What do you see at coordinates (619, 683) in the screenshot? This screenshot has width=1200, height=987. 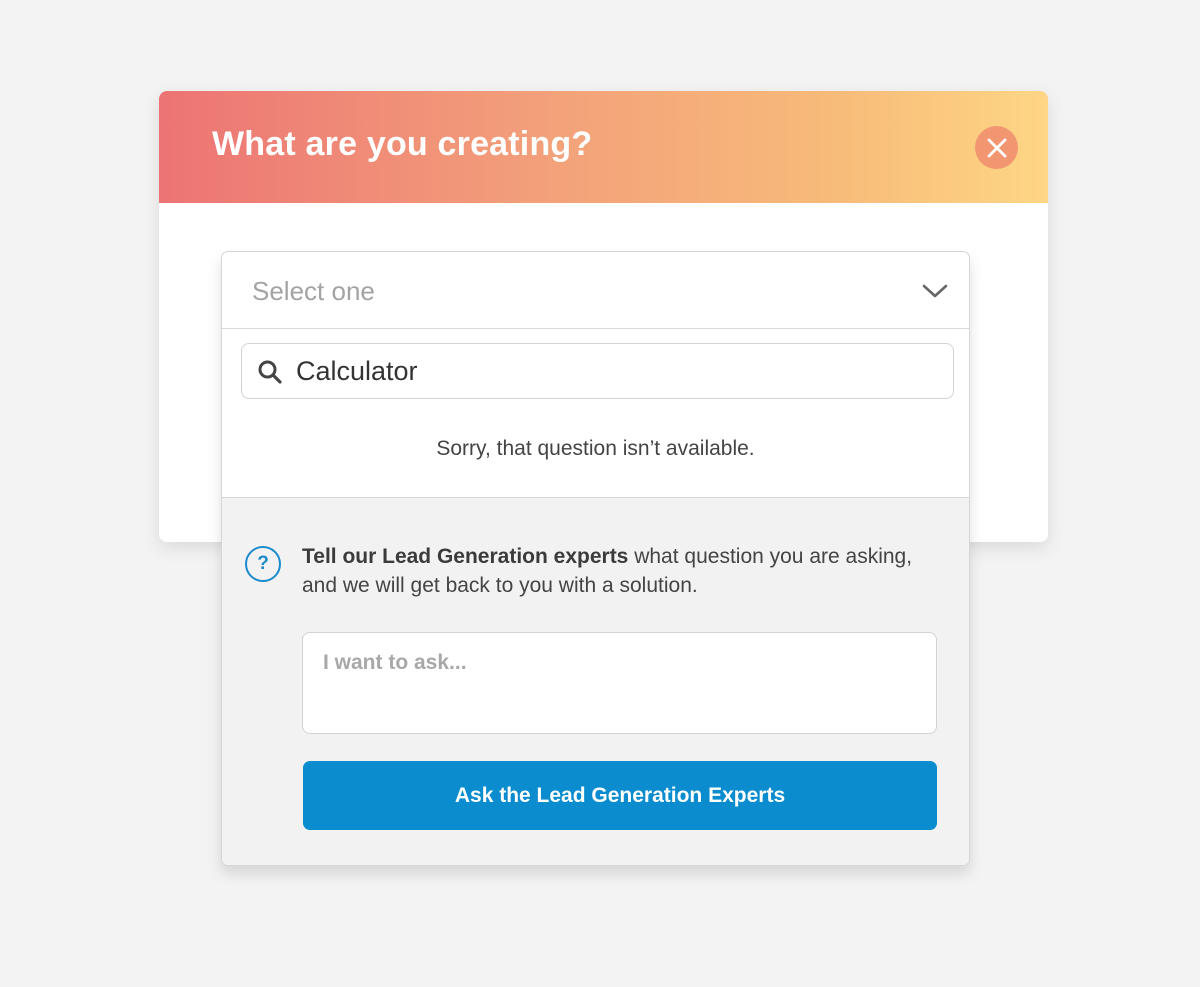 I see `question-textarea` at bounding box center [619, 683].